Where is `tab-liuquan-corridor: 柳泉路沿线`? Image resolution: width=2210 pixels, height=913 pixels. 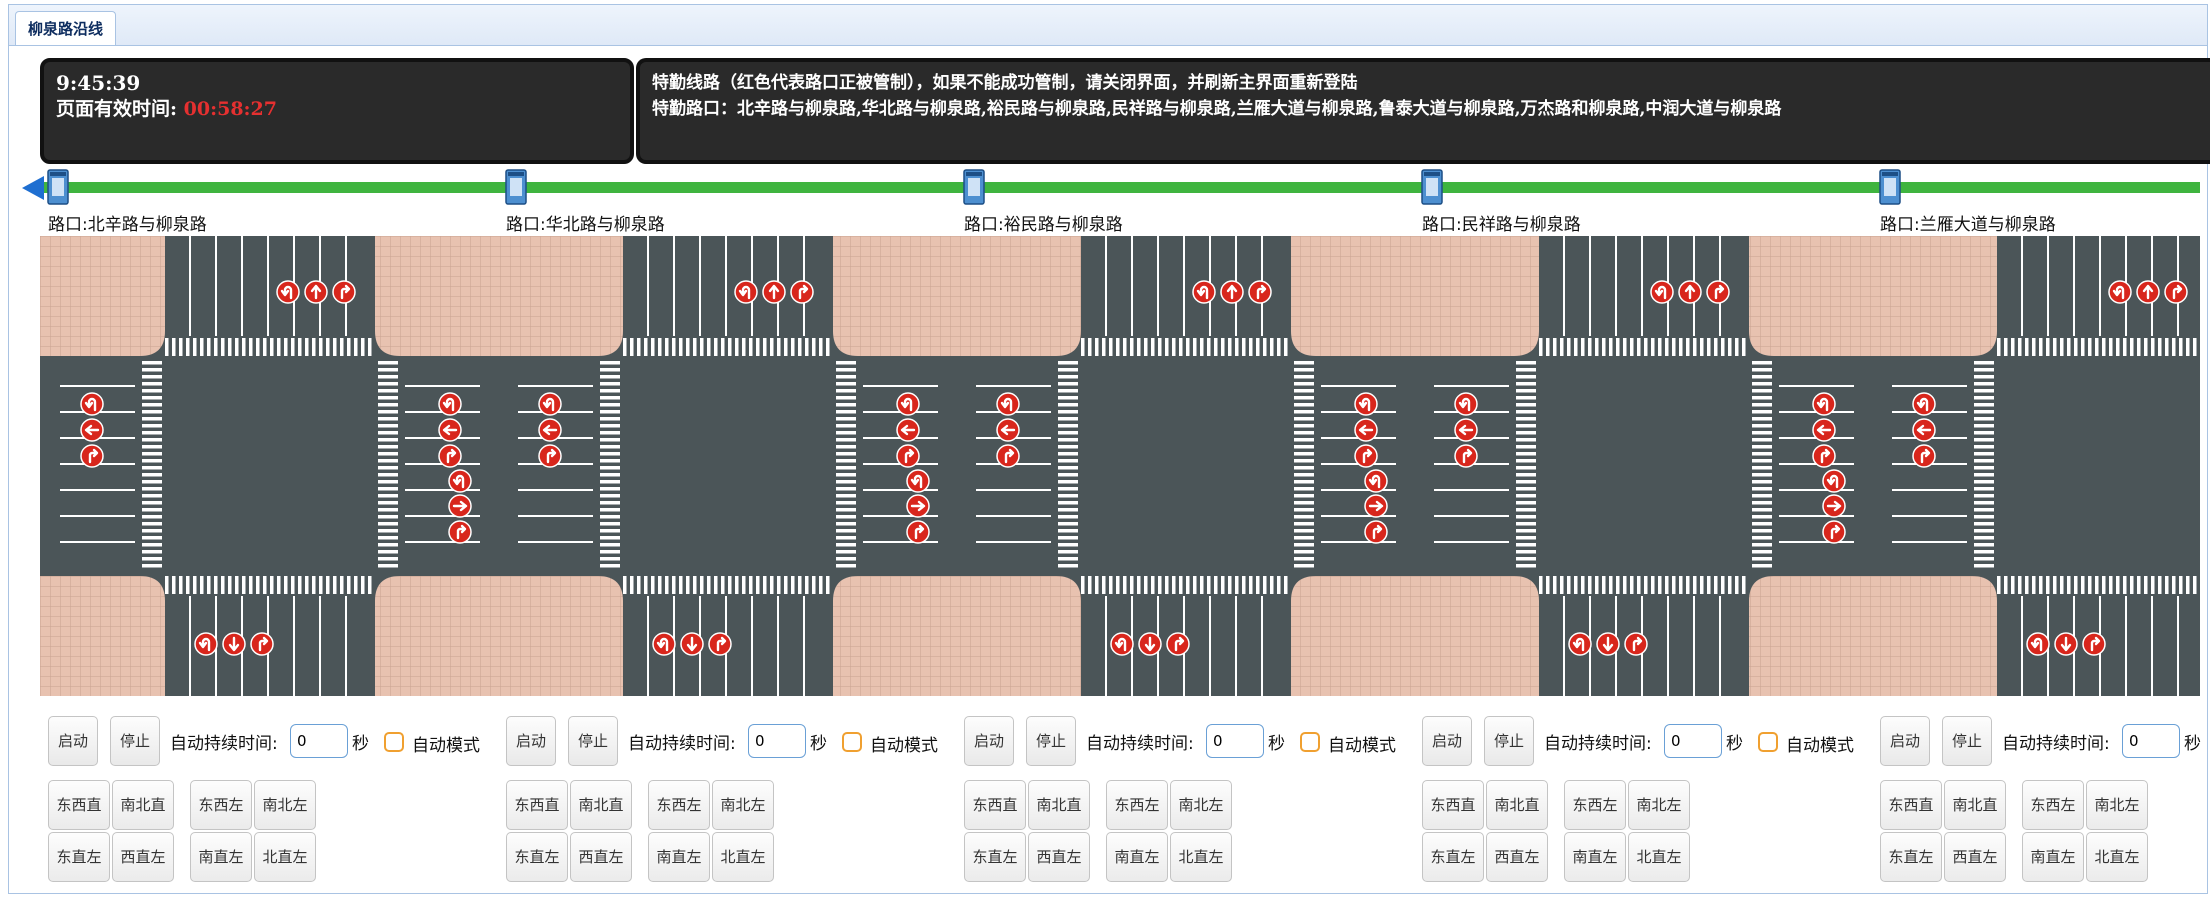 tab-liuquan-corridor: 柳泉路沿线 is located at coordinates (66, 28).